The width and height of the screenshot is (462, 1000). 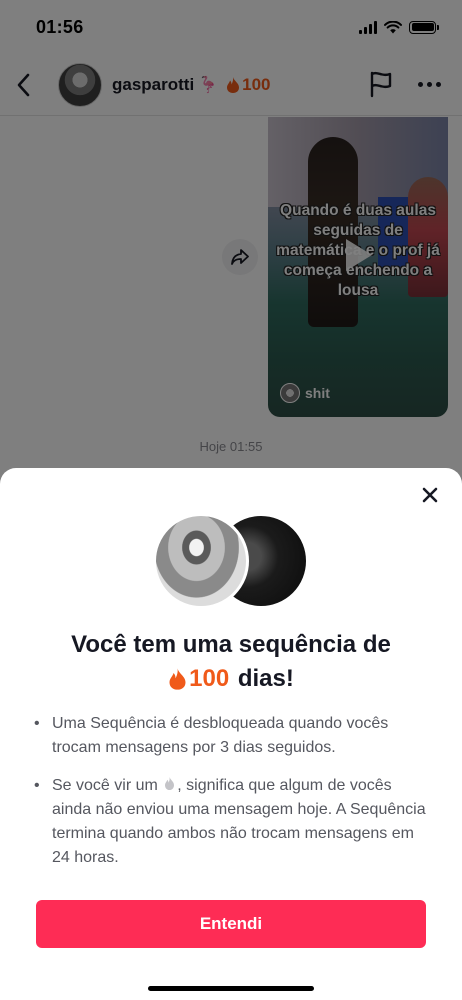 What do you see at coordinates (201, 561) in the screenshot?
I see `user-avatar-large` at bounding box center [201, 561].